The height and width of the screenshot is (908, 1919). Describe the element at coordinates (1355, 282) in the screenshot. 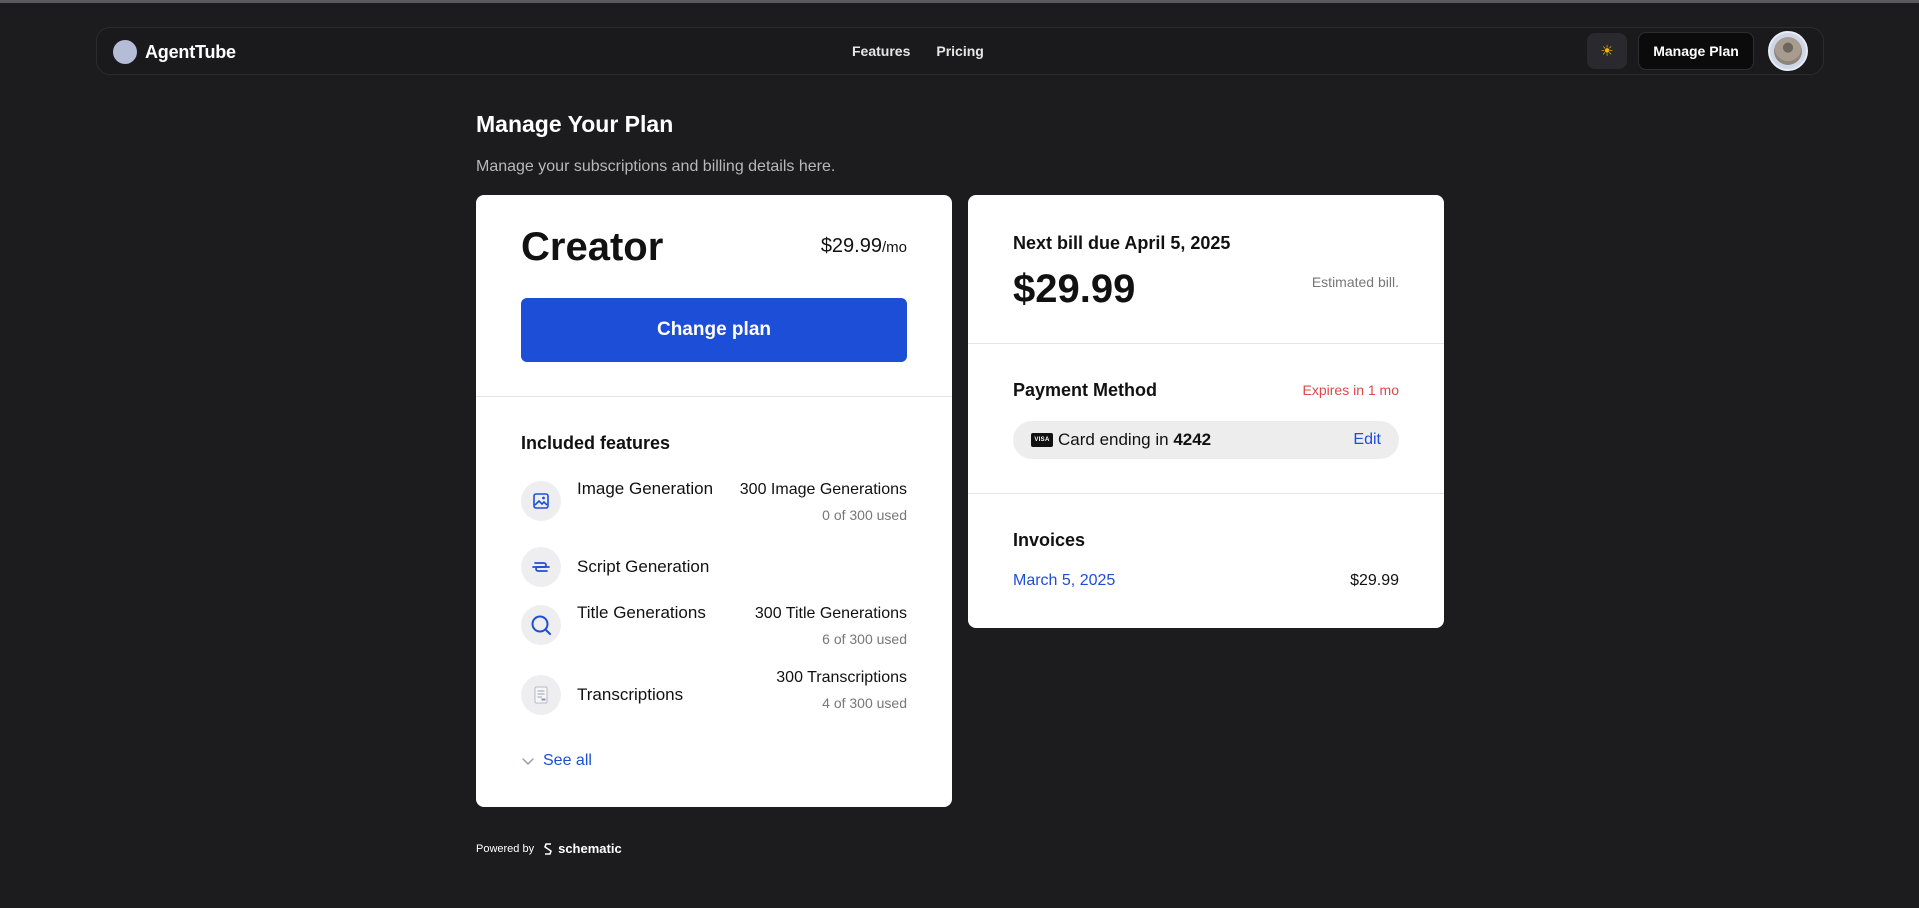

I see `estimated-bill-label: Estimated bill.` at that location.